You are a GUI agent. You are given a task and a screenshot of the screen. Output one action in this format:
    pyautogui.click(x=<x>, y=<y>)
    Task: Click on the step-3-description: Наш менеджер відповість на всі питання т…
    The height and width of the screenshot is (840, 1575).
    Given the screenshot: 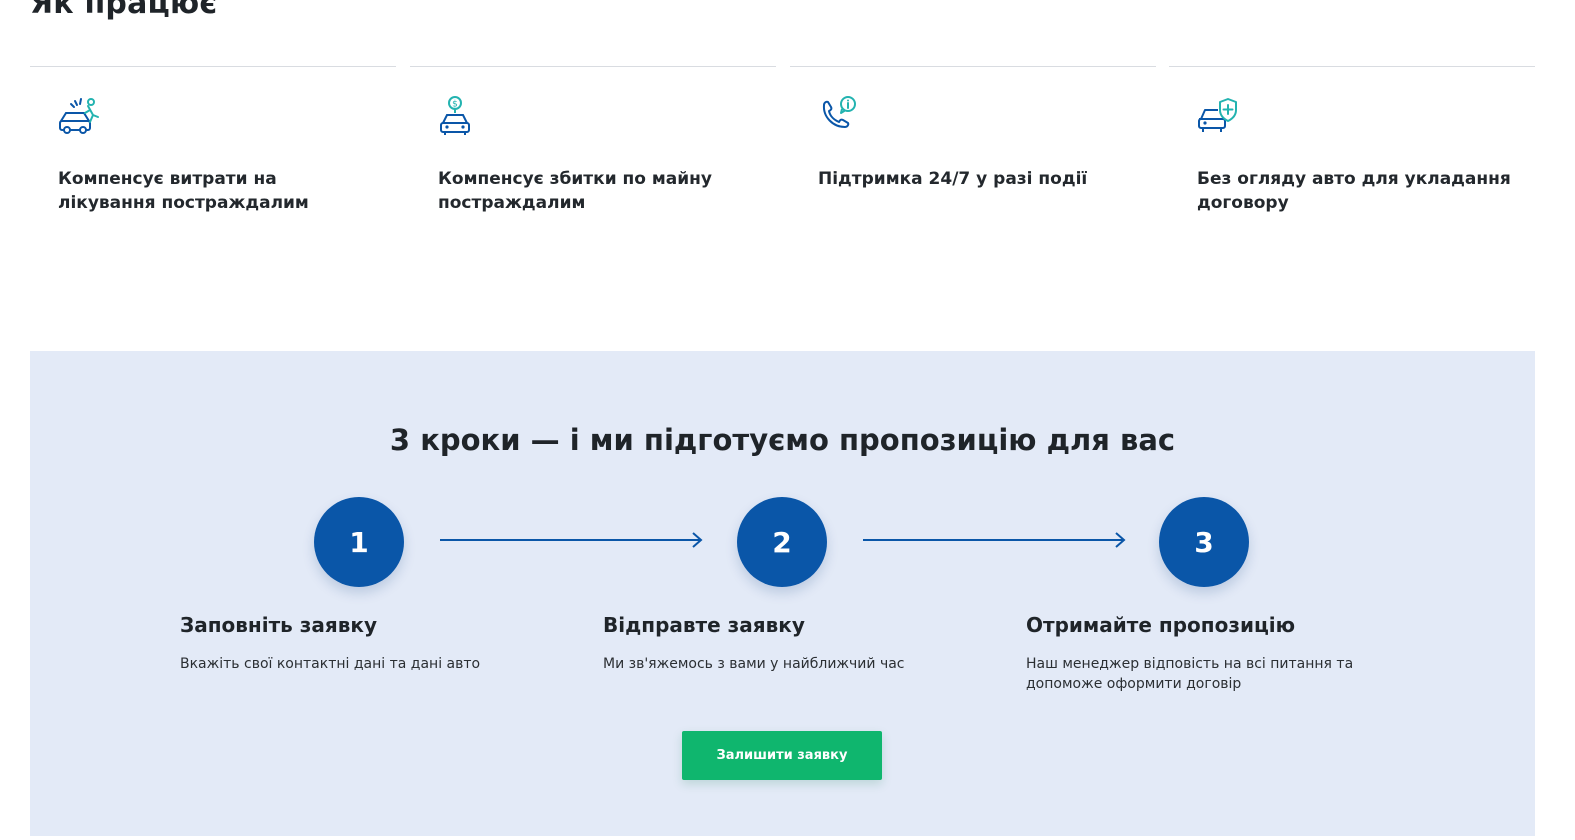 What is the action you would take?
    pyautogui.click(x=1190, y=674)
    